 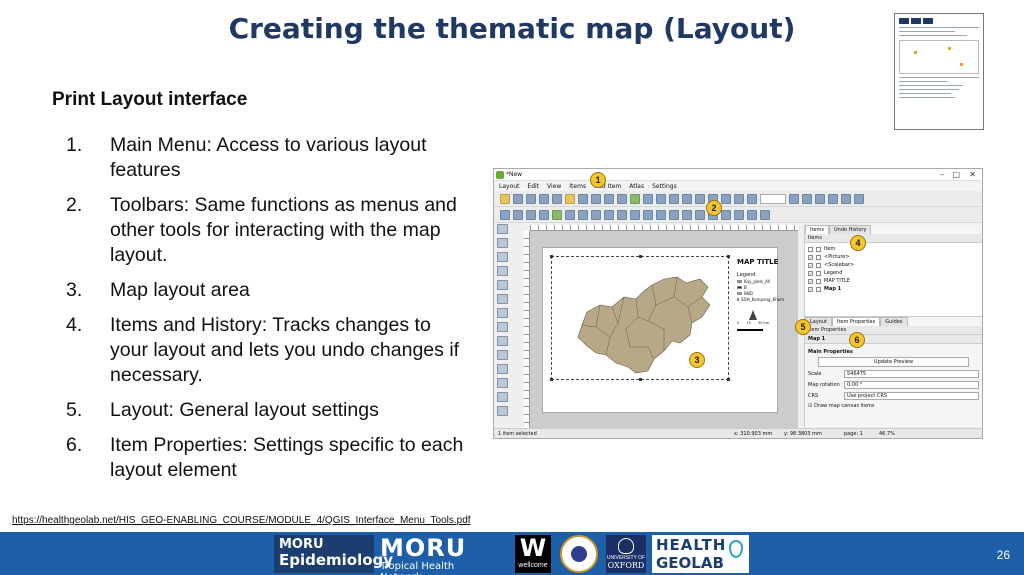 What do you see at coordinates (893, 385) in the screenshot?
I see `rotation-row: Map rotation 0.00 °` at bounding box center [893, 385].